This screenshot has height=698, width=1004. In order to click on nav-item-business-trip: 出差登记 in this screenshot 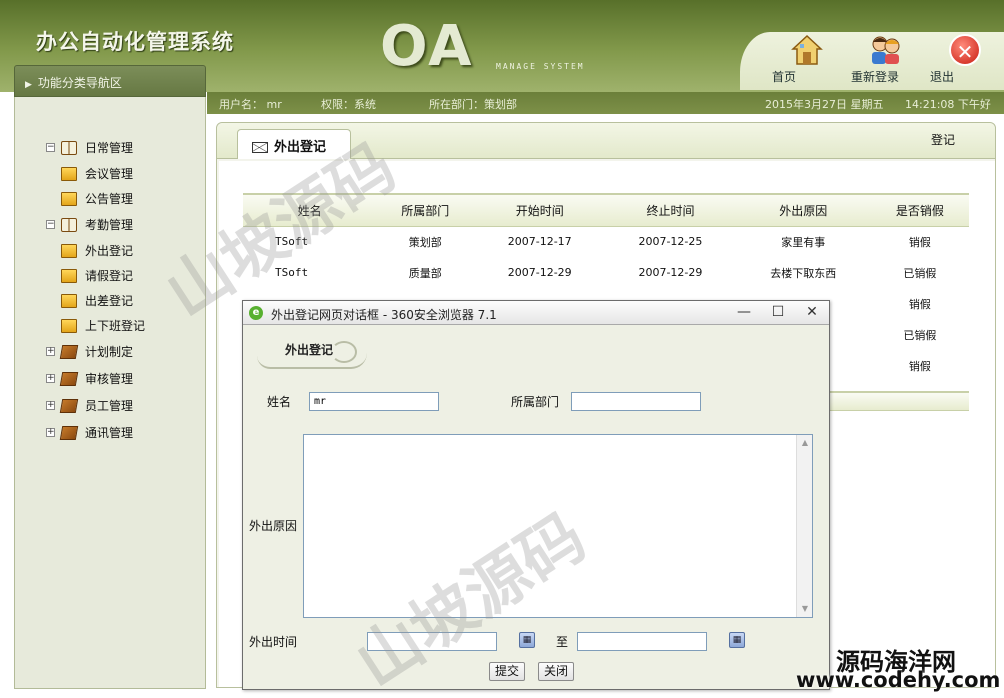, I will do `click(97, 300)`.